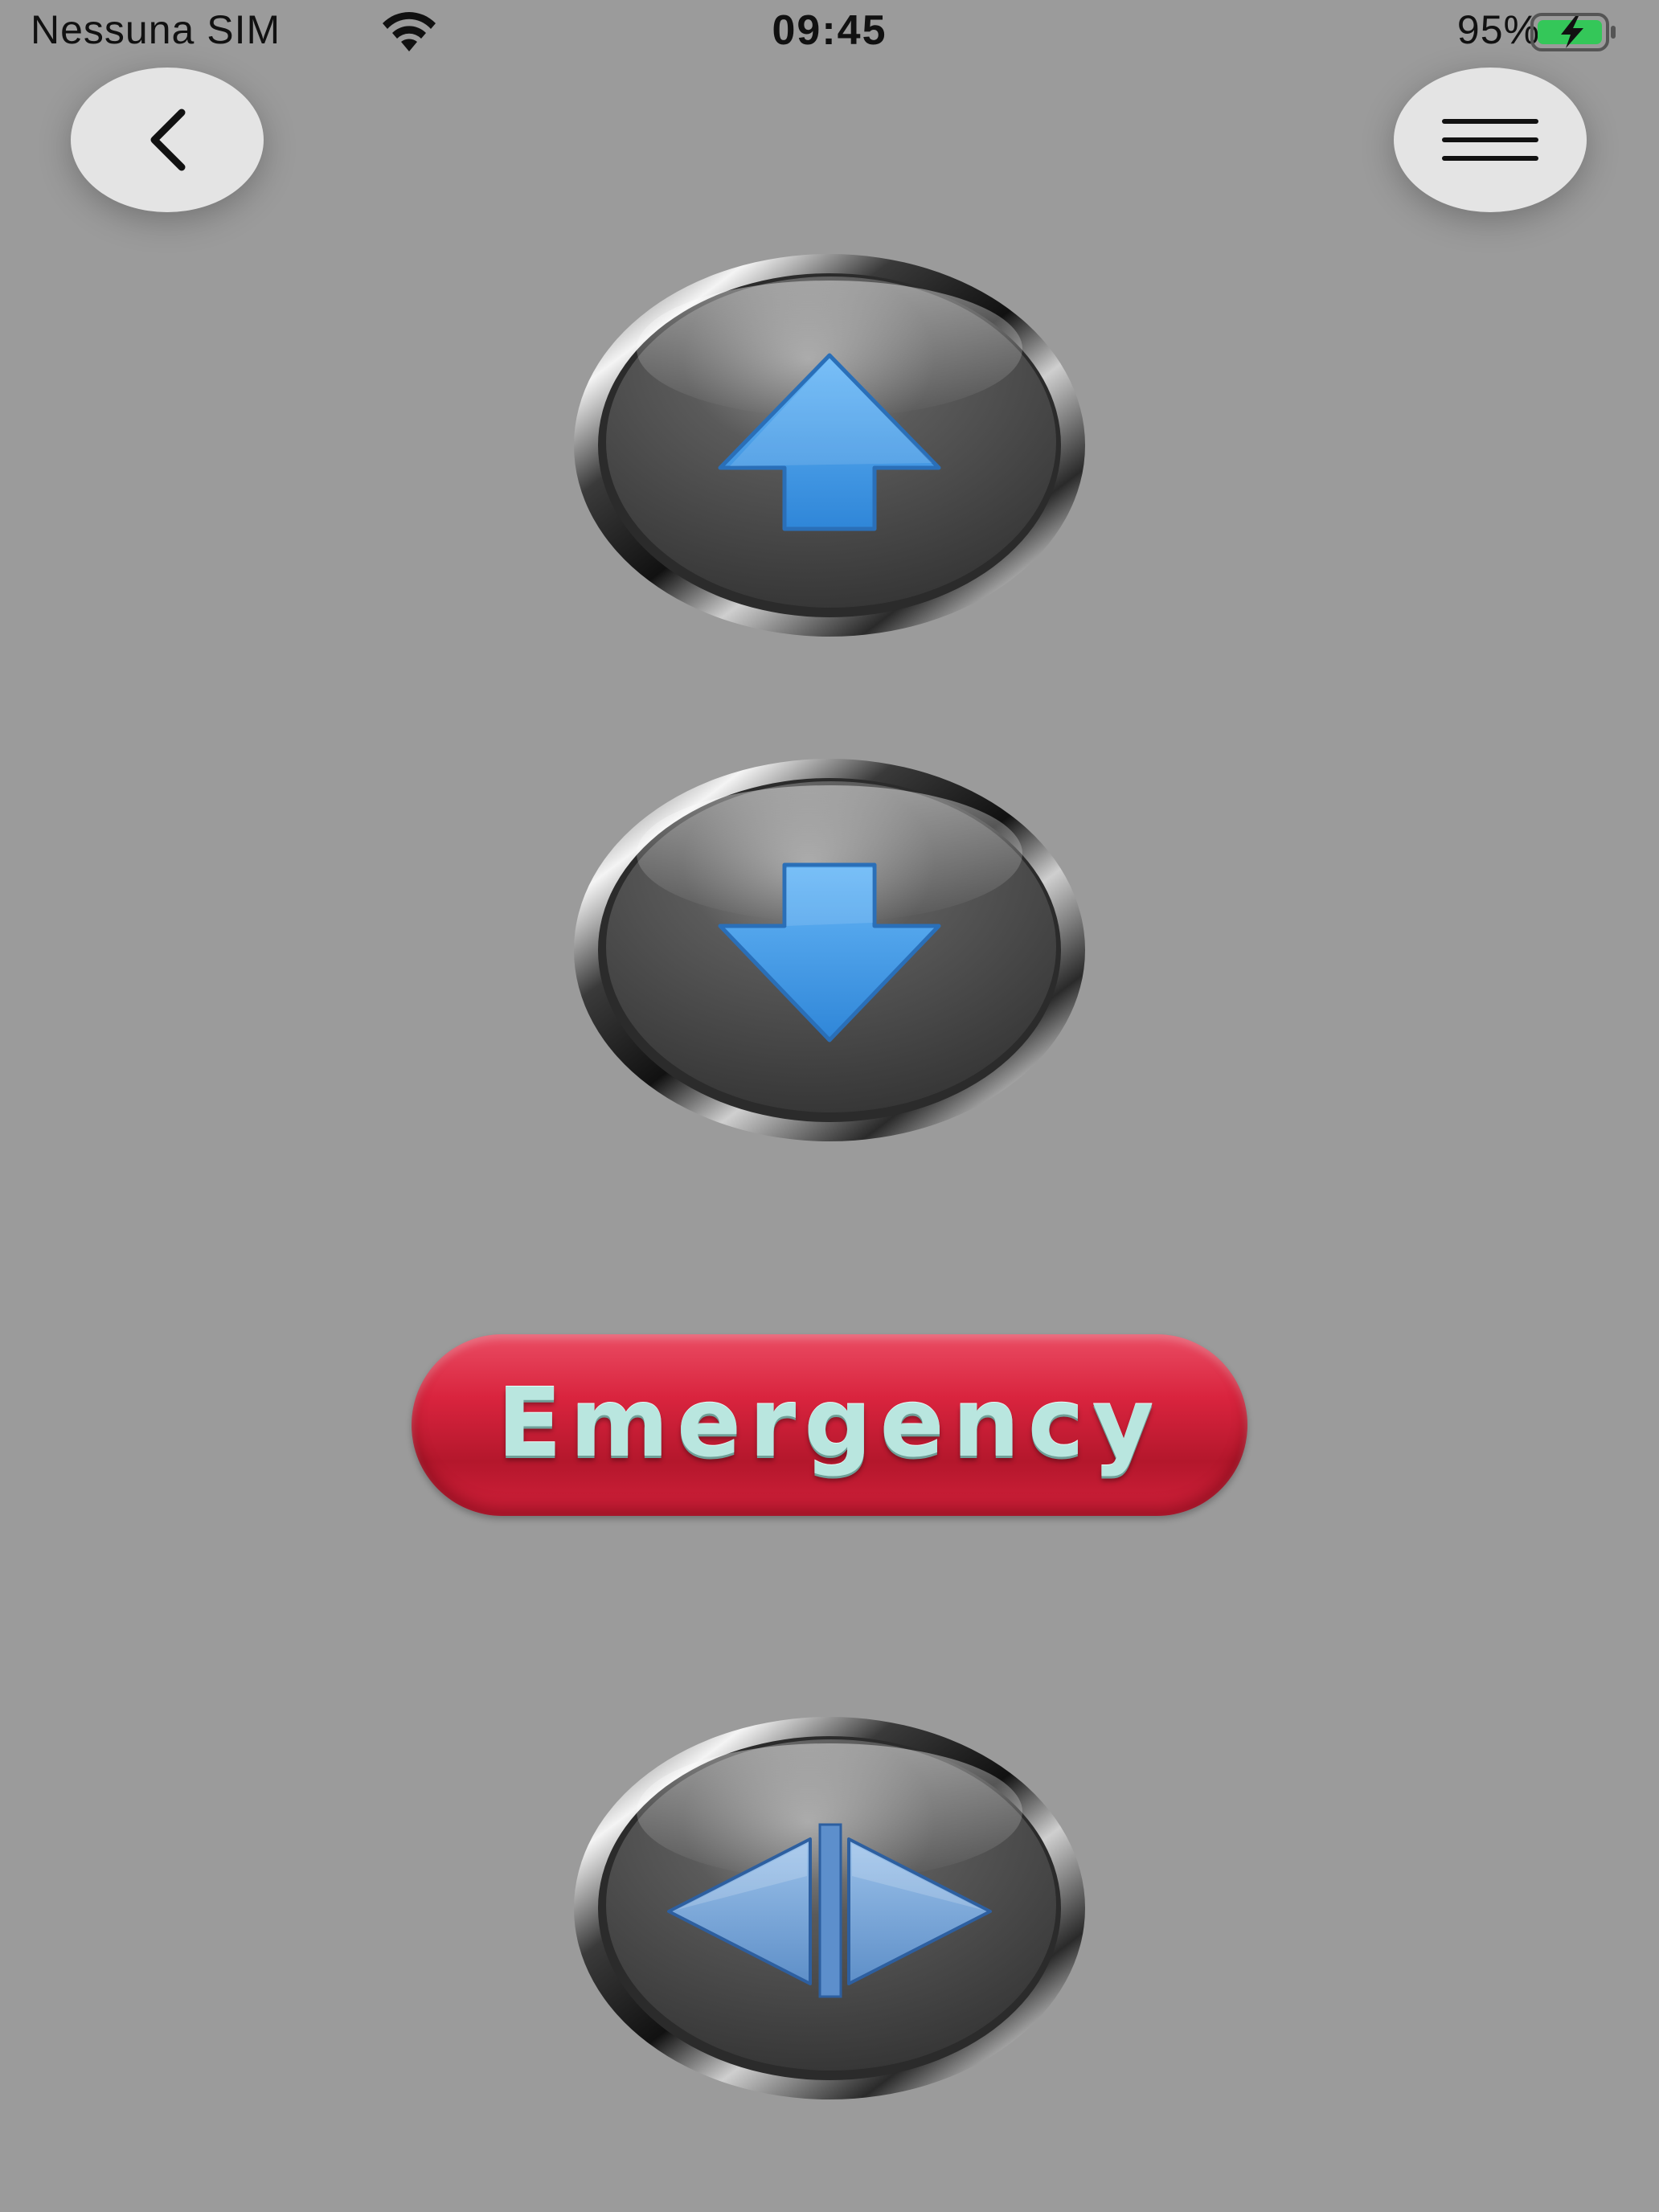  I want to click on back-button, so click(167, 140).